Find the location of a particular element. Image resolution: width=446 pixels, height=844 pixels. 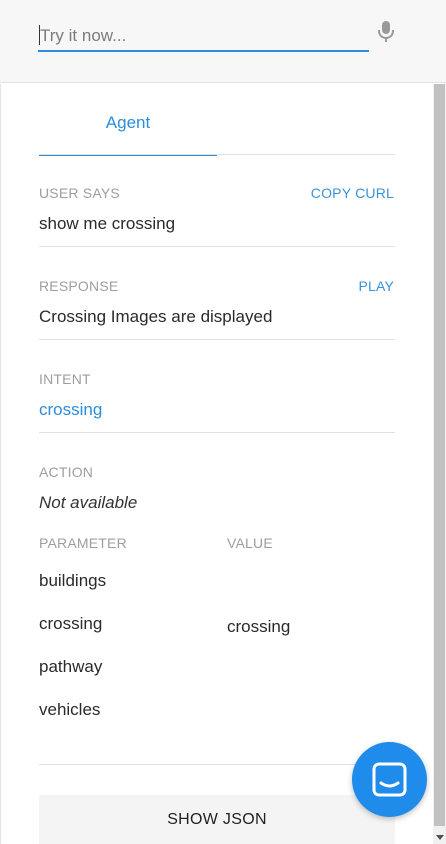

chat-icon is located at coordinates (389, 779).